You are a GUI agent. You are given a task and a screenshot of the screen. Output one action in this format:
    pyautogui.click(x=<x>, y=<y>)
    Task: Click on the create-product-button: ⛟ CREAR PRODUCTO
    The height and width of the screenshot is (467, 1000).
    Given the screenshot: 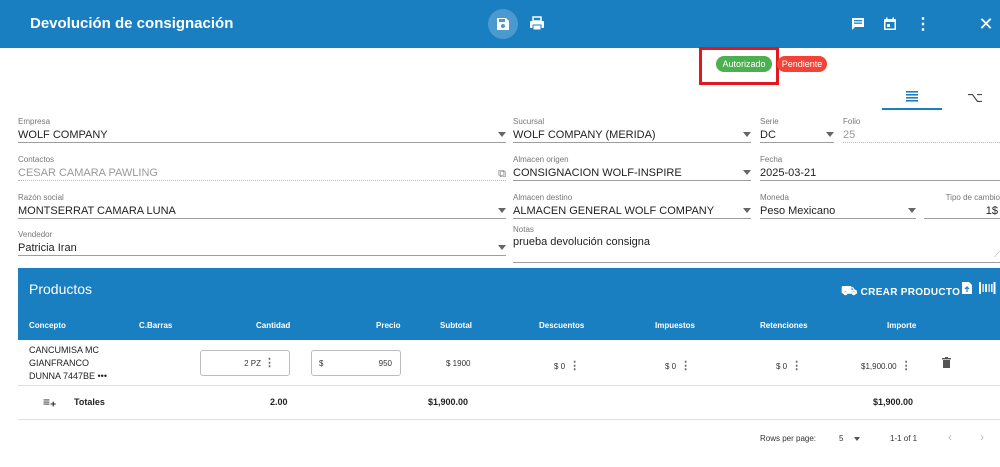 What is the action you would take?
    pyautogui.click(x=900, y=292)
    